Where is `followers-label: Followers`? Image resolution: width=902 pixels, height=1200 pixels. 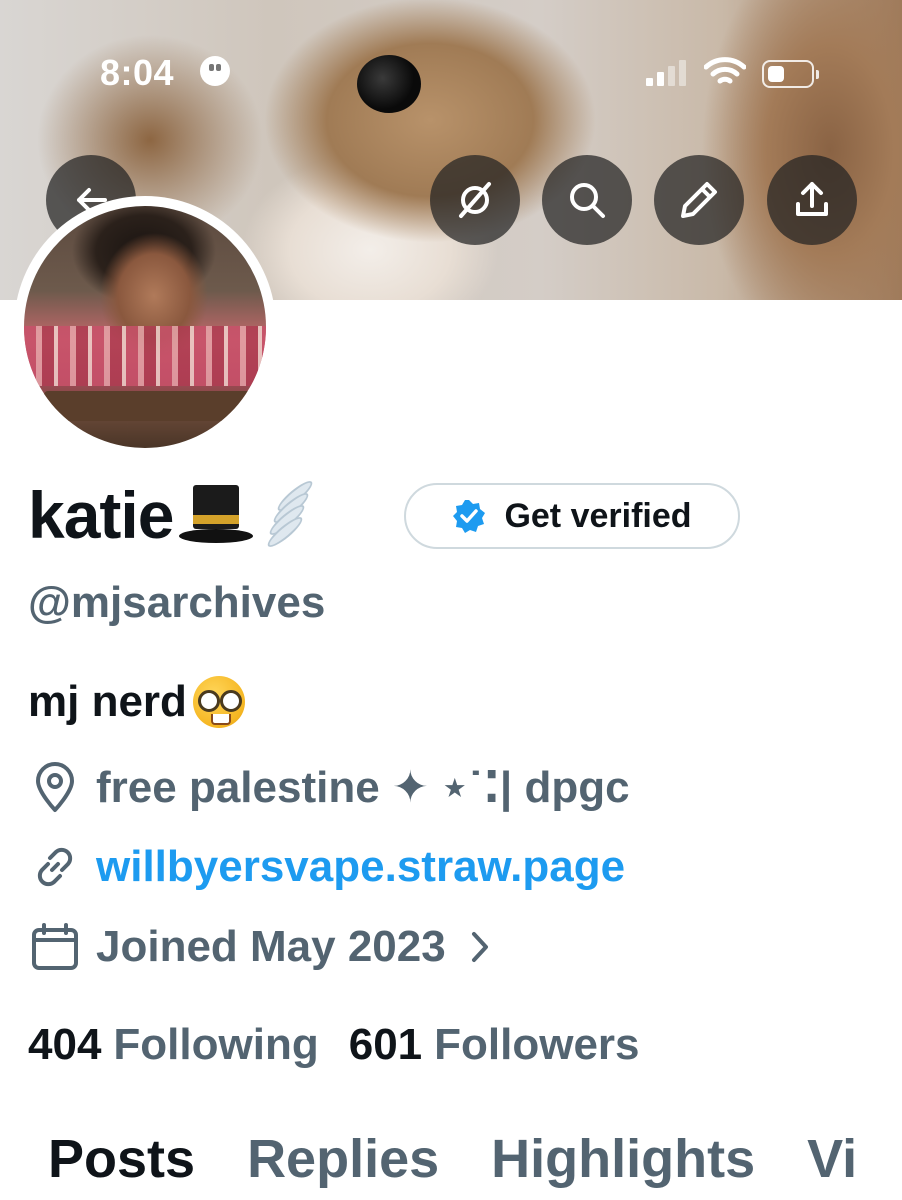 followers-label: Followers is located at coordinates (537, 1044).